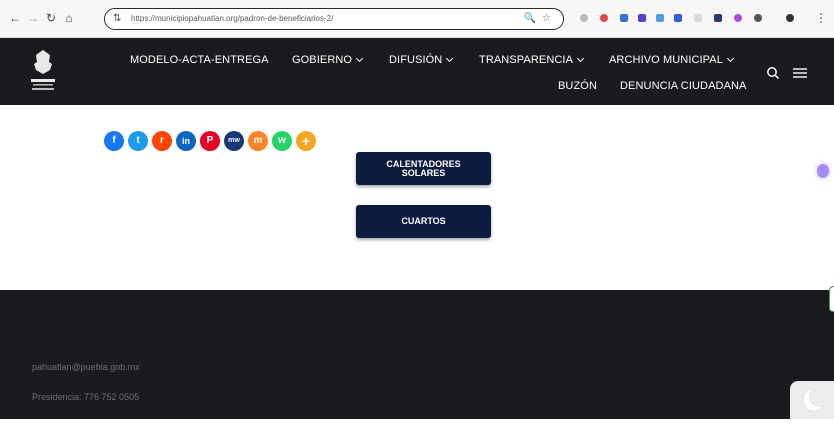 This screenshot has height=424, width=834. Describe the element at coordinates (831, 299) in the screenshot. I see `side-tab-handle` at that location.